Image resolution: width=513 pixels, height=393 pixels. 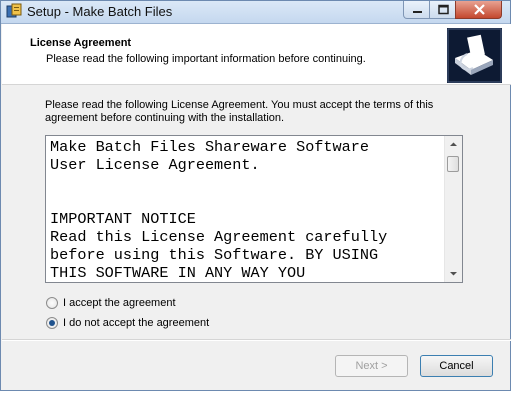 I want to click on minimize-button, so click(x=416, y=10).